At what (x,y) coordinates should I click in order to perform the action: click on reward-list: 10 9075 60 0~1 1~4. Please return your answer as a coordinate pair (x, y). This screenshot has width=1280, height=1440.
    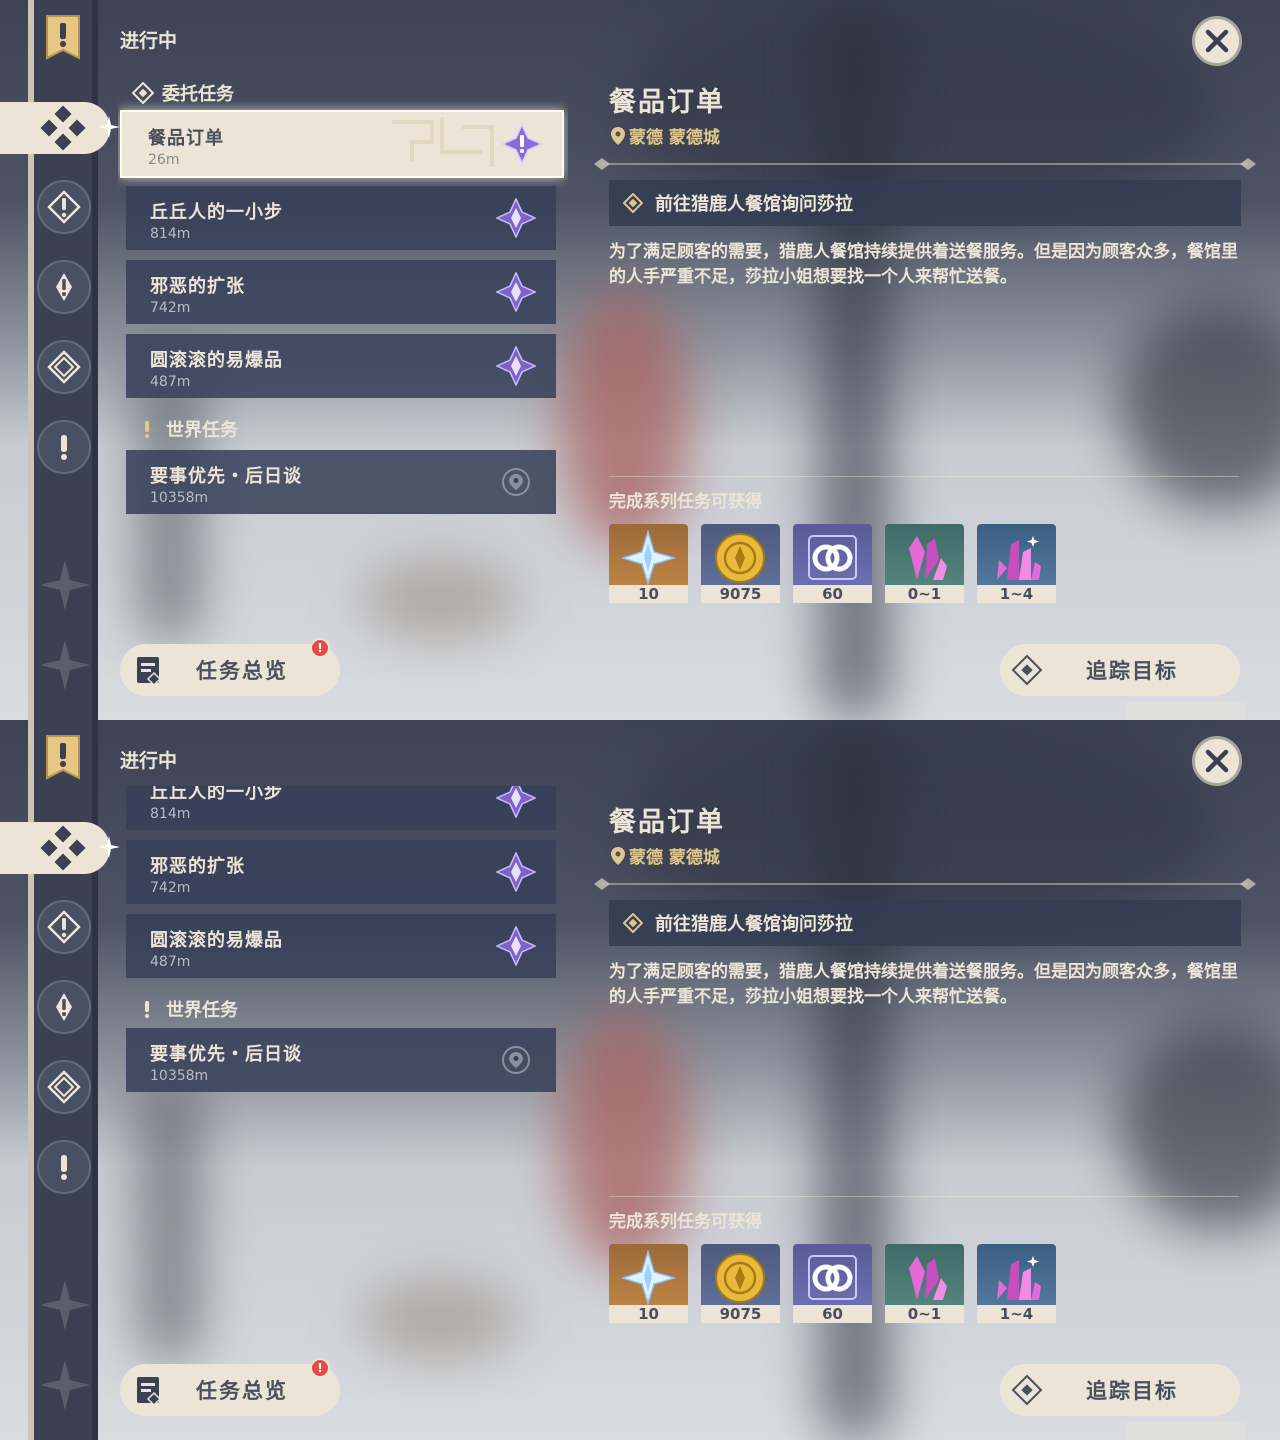
    Looking at the image, I should click on (832, 563).